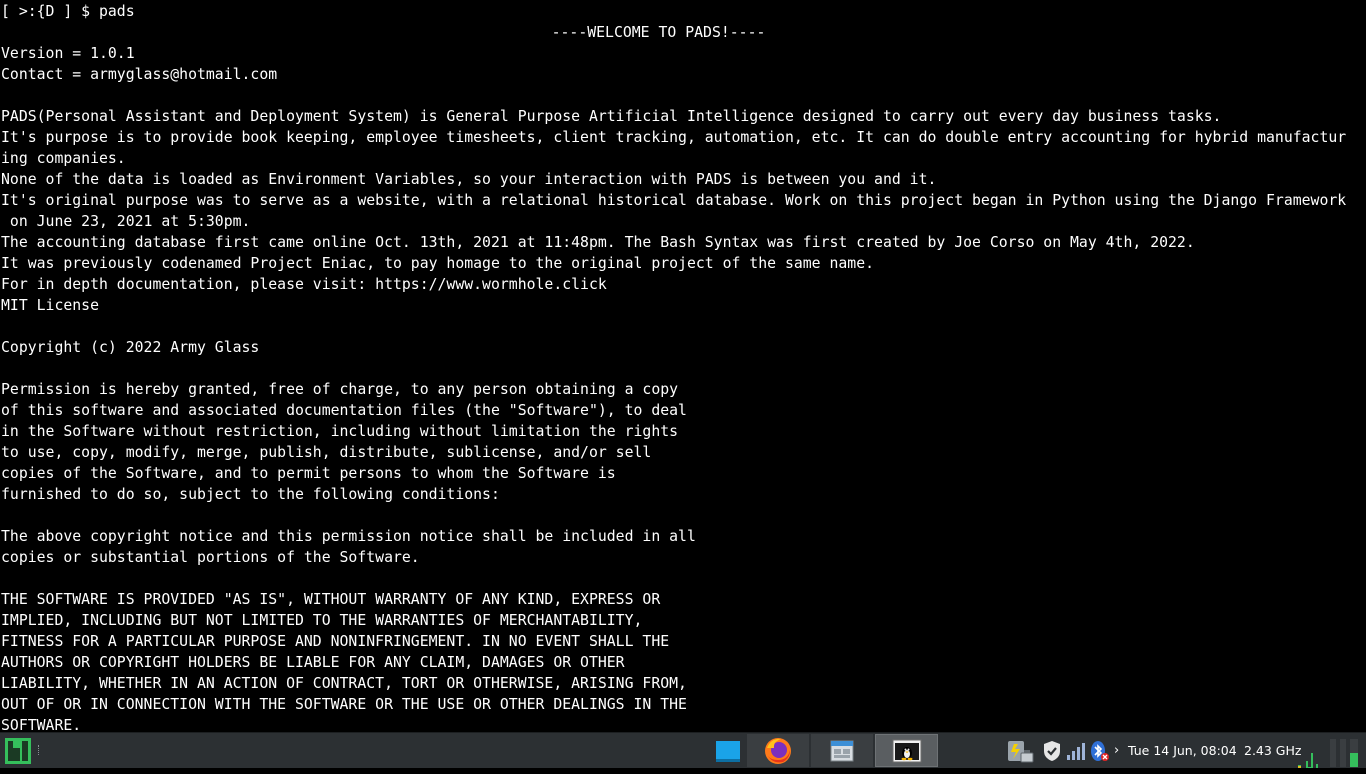 The width and height of the screenshot is (1366, 774). I want to click on firefox-icon, so click(778, 750).